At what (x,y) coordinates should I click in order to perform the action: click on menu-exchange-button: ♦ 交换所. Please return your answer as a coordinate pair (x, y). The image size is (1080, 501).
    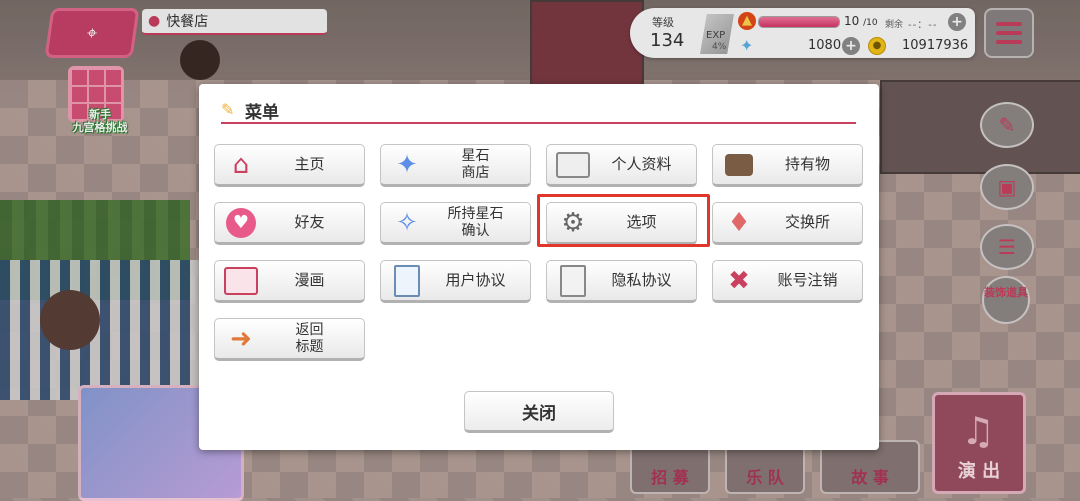
    Looking at the image, I should click on (787, 223).